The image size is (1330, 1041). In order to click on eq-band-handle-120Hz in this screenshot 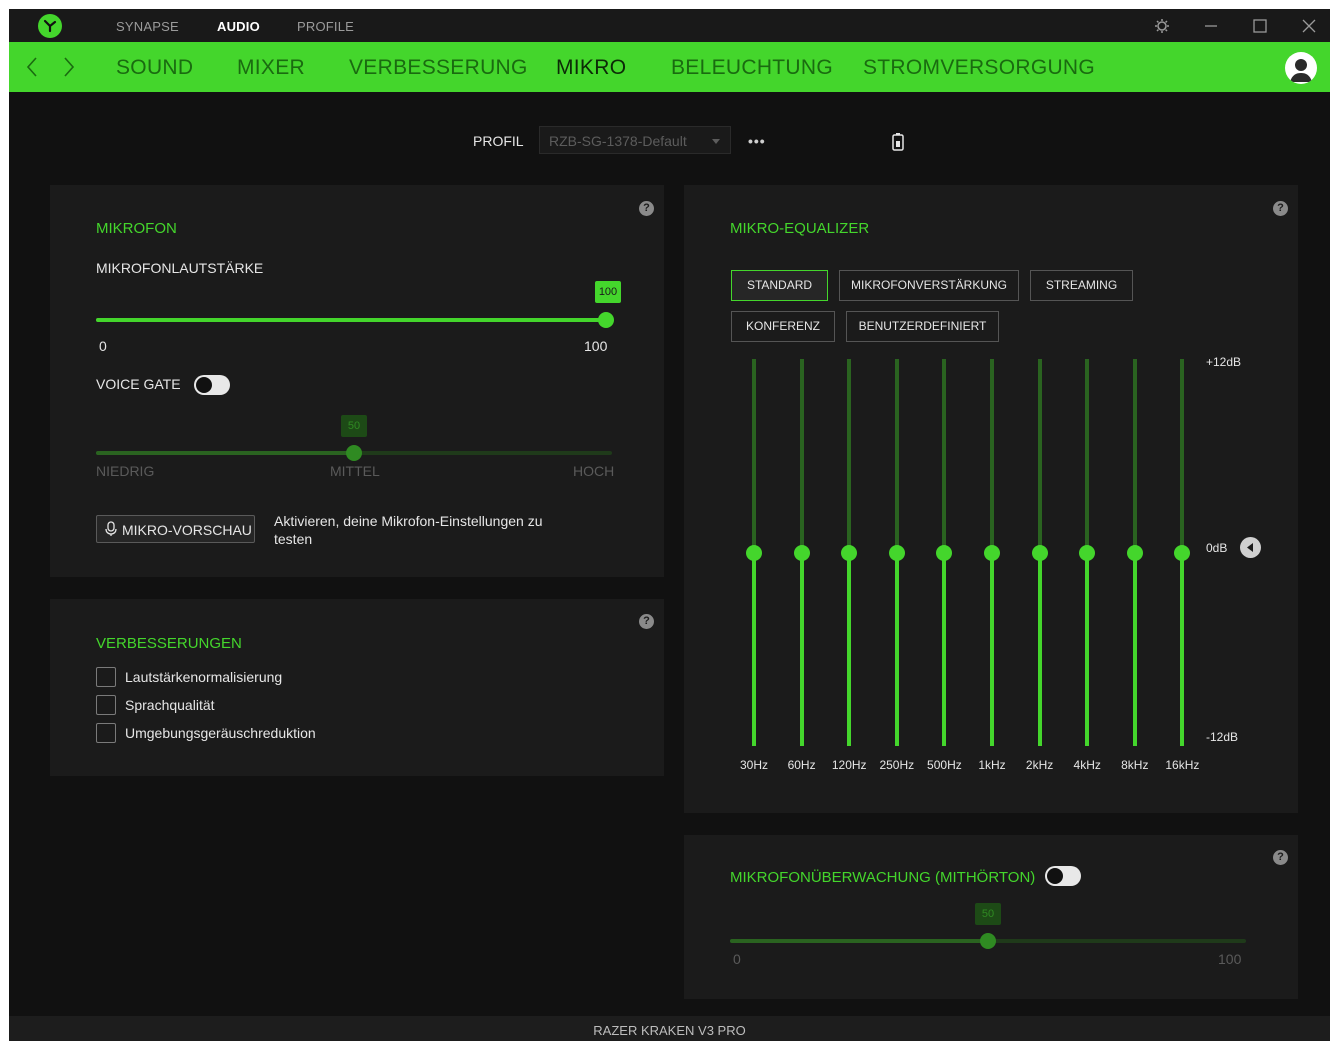, I will do `click(849, 552)`.